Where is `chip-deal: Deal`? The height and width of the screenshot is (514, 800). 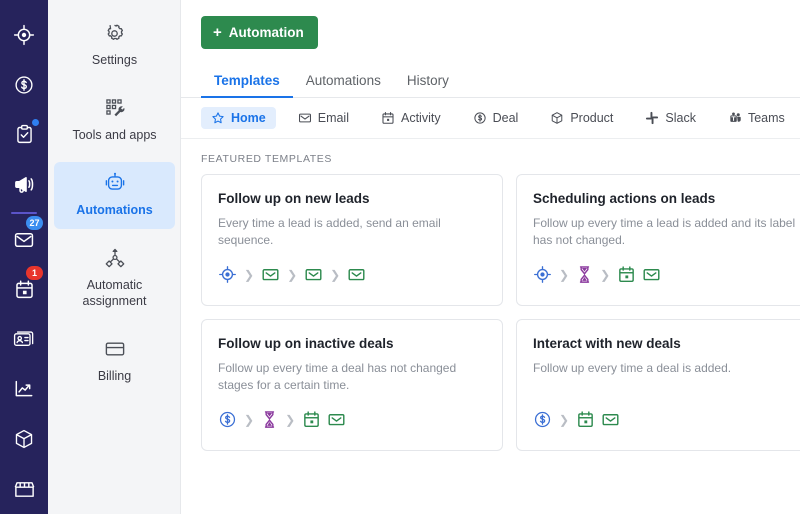 chip-deal: Deal is located at coordinates (496, 118).